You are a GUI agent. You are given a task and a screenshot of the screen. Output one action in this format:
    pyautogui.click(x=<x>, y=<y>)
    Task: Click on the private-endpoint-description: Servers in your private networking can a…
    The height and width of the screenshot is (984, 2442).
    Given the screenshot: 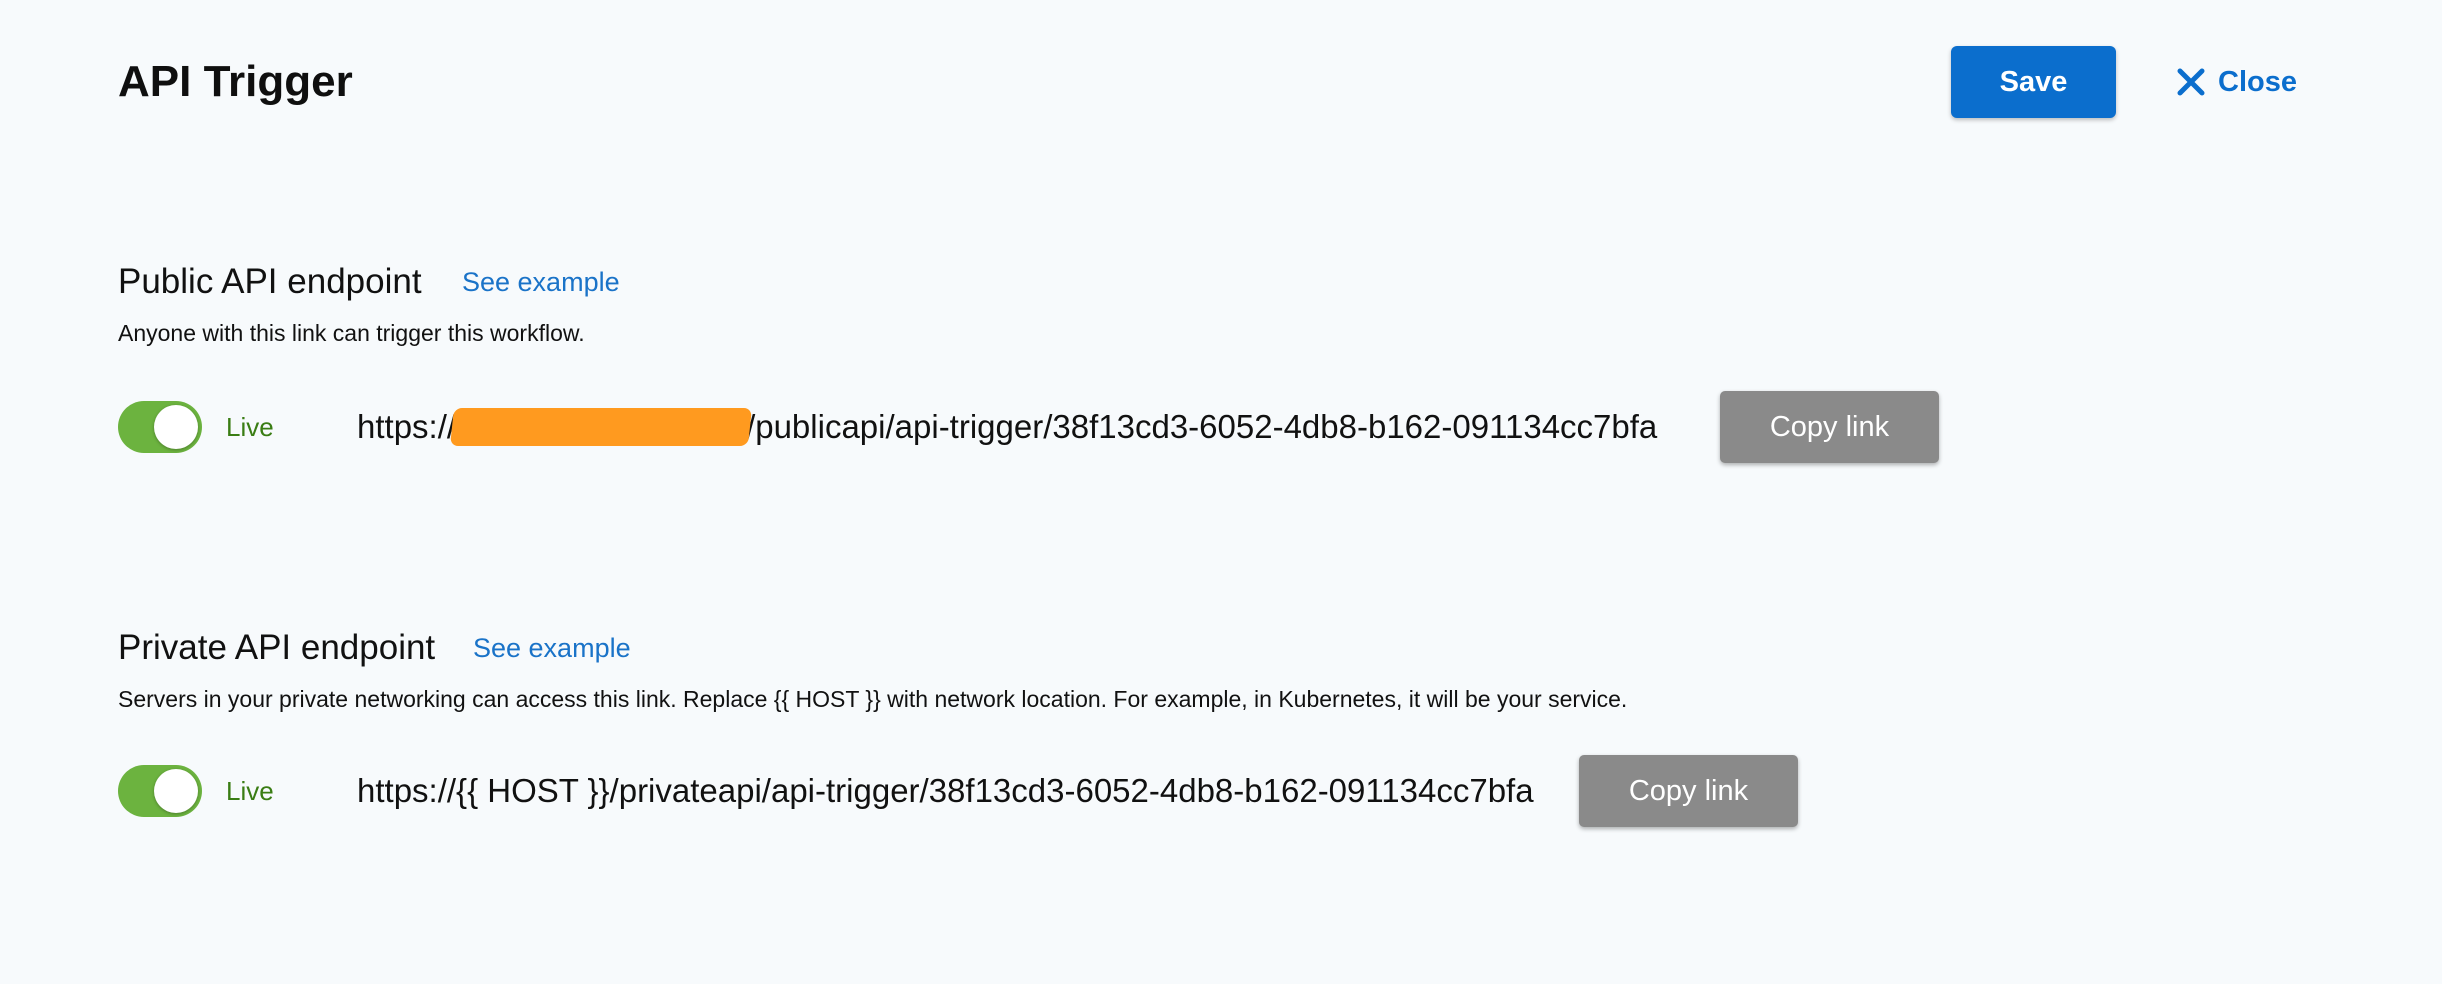 What is the action you would take?
    pyautogui.click(x=873, y=699)
    